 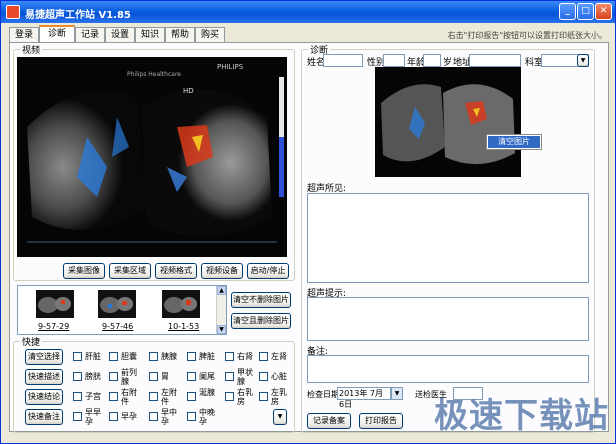 What do you see at coordinates (113, 416) in the screenshot?
I see `checkbox-early-pregnancy` at bounding box center [113, 416].